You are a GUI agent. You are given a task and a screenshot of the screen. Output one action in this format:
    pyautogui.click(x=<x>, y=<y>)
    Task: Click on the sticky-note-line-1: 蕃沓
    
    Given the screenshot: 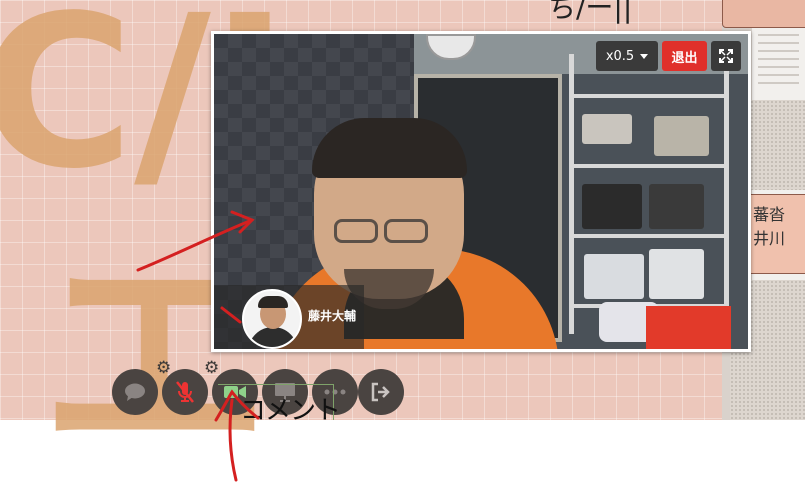 What is the action you would take?
    pyautogui.click(x=769, y=214)
    